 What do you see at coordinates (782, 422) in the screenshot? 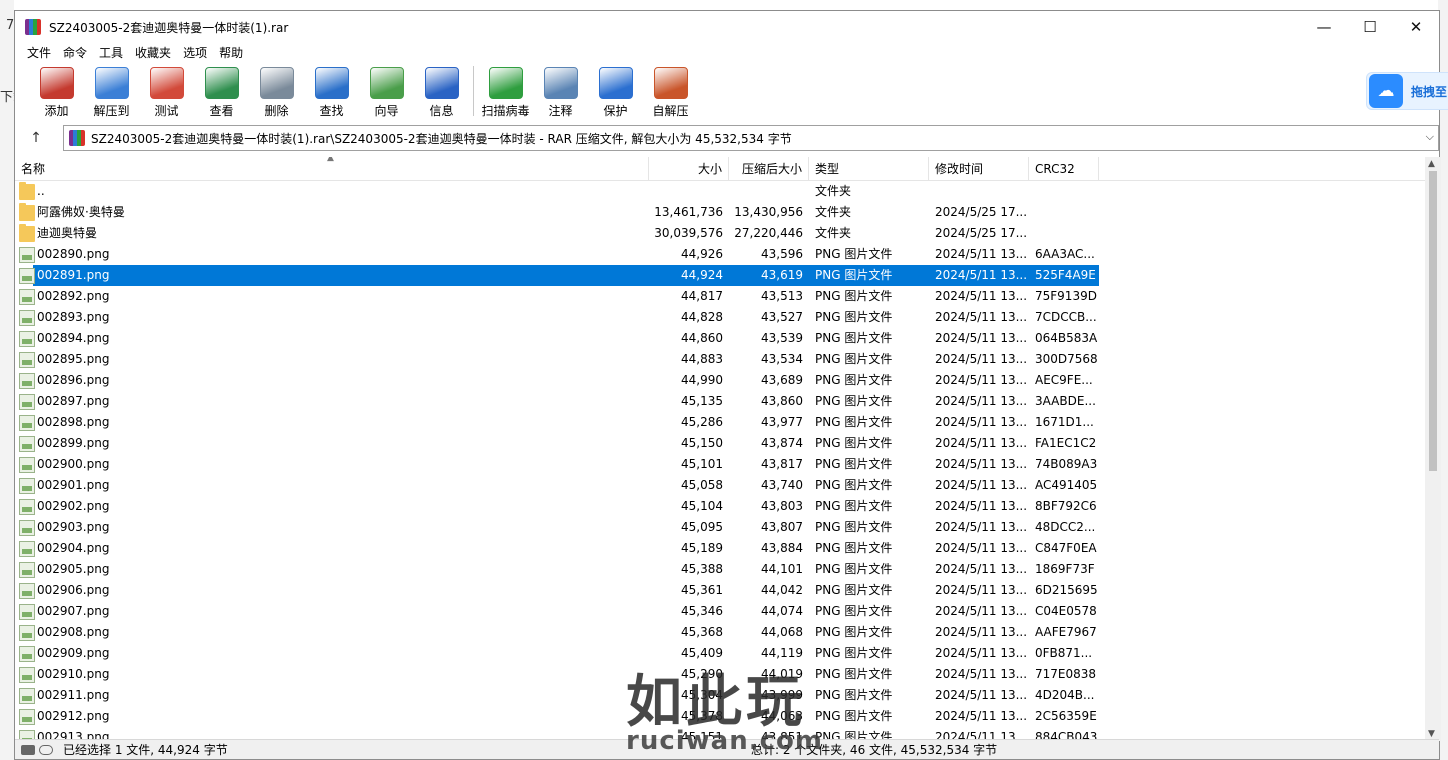
I see `file-packed-cell: 43,977` at bounding box center [782, 422].